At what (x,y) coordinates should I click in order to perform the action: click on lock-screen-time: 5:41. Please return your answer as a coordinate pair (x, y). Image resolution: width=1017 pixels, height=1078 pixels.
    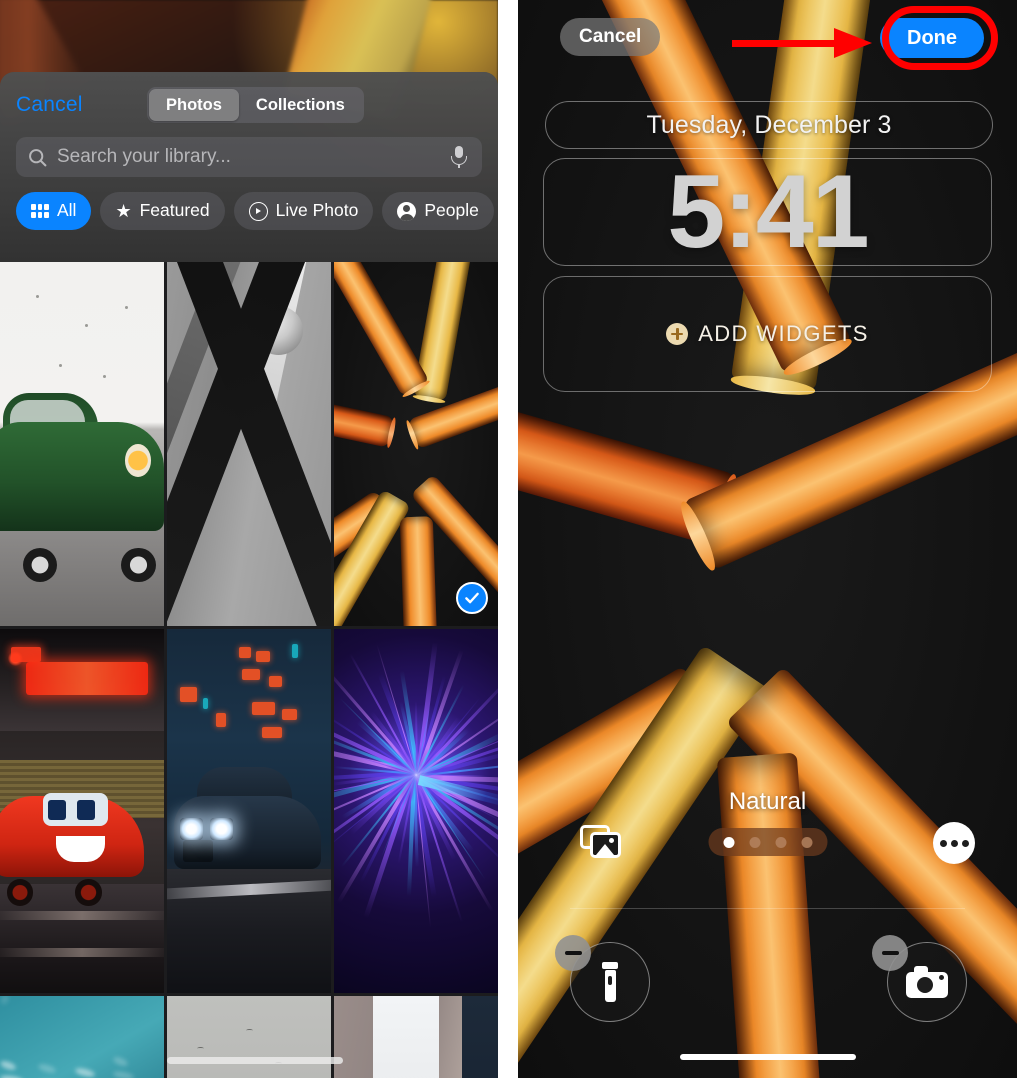
    Looking at the image, I should click on (768, 212).